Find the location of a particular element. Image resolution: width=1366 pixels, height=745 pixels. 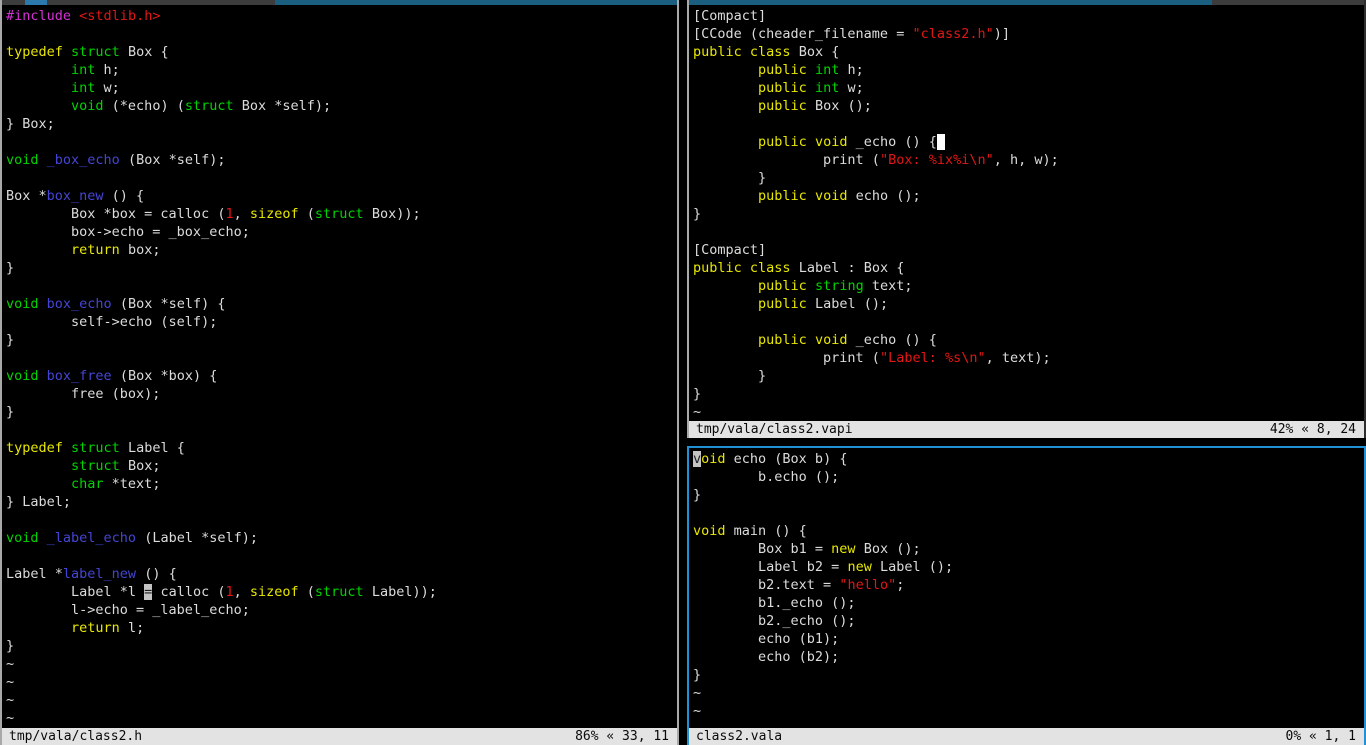

code-token: self->echo (self); is located at coordinates (112, 322).